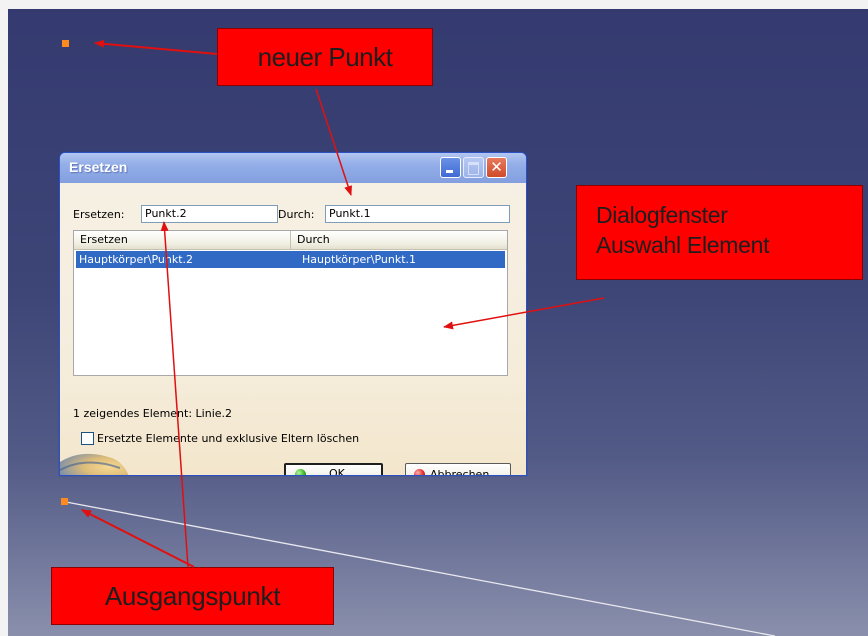 Image resolution: width=868 pixels, height=636 pixels. I want to click on pointing-element-text: 1 zeigendes Element: Linie.2, so click(153, 413).